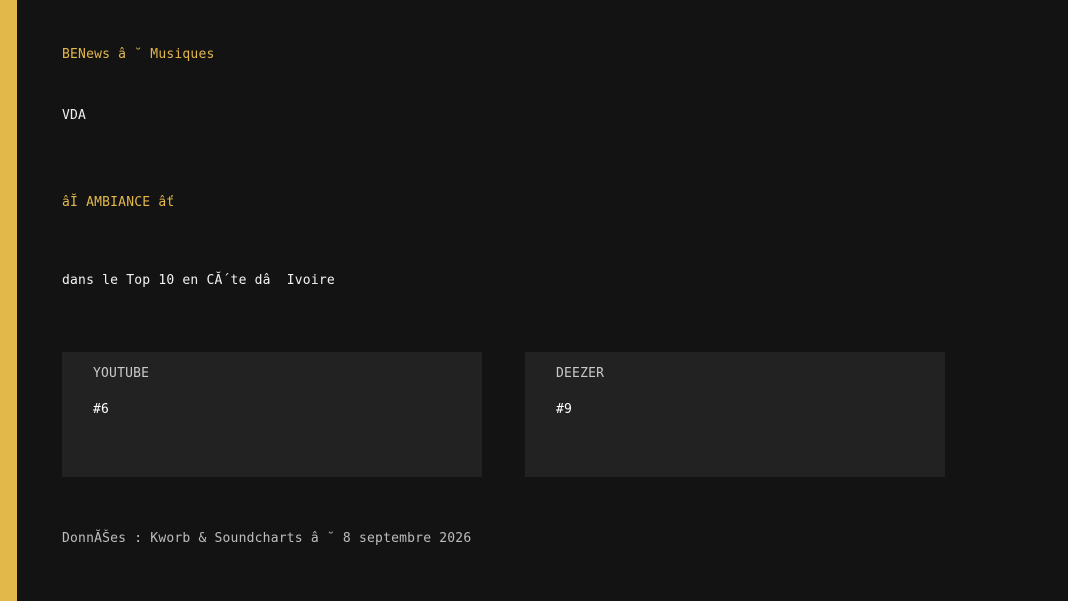 This screenshot has width=1068, height=601. What do you see at coordinates (101, 409) in the screenshot?
I see `card-rank-value: #6` at bounding box center [101, 409].